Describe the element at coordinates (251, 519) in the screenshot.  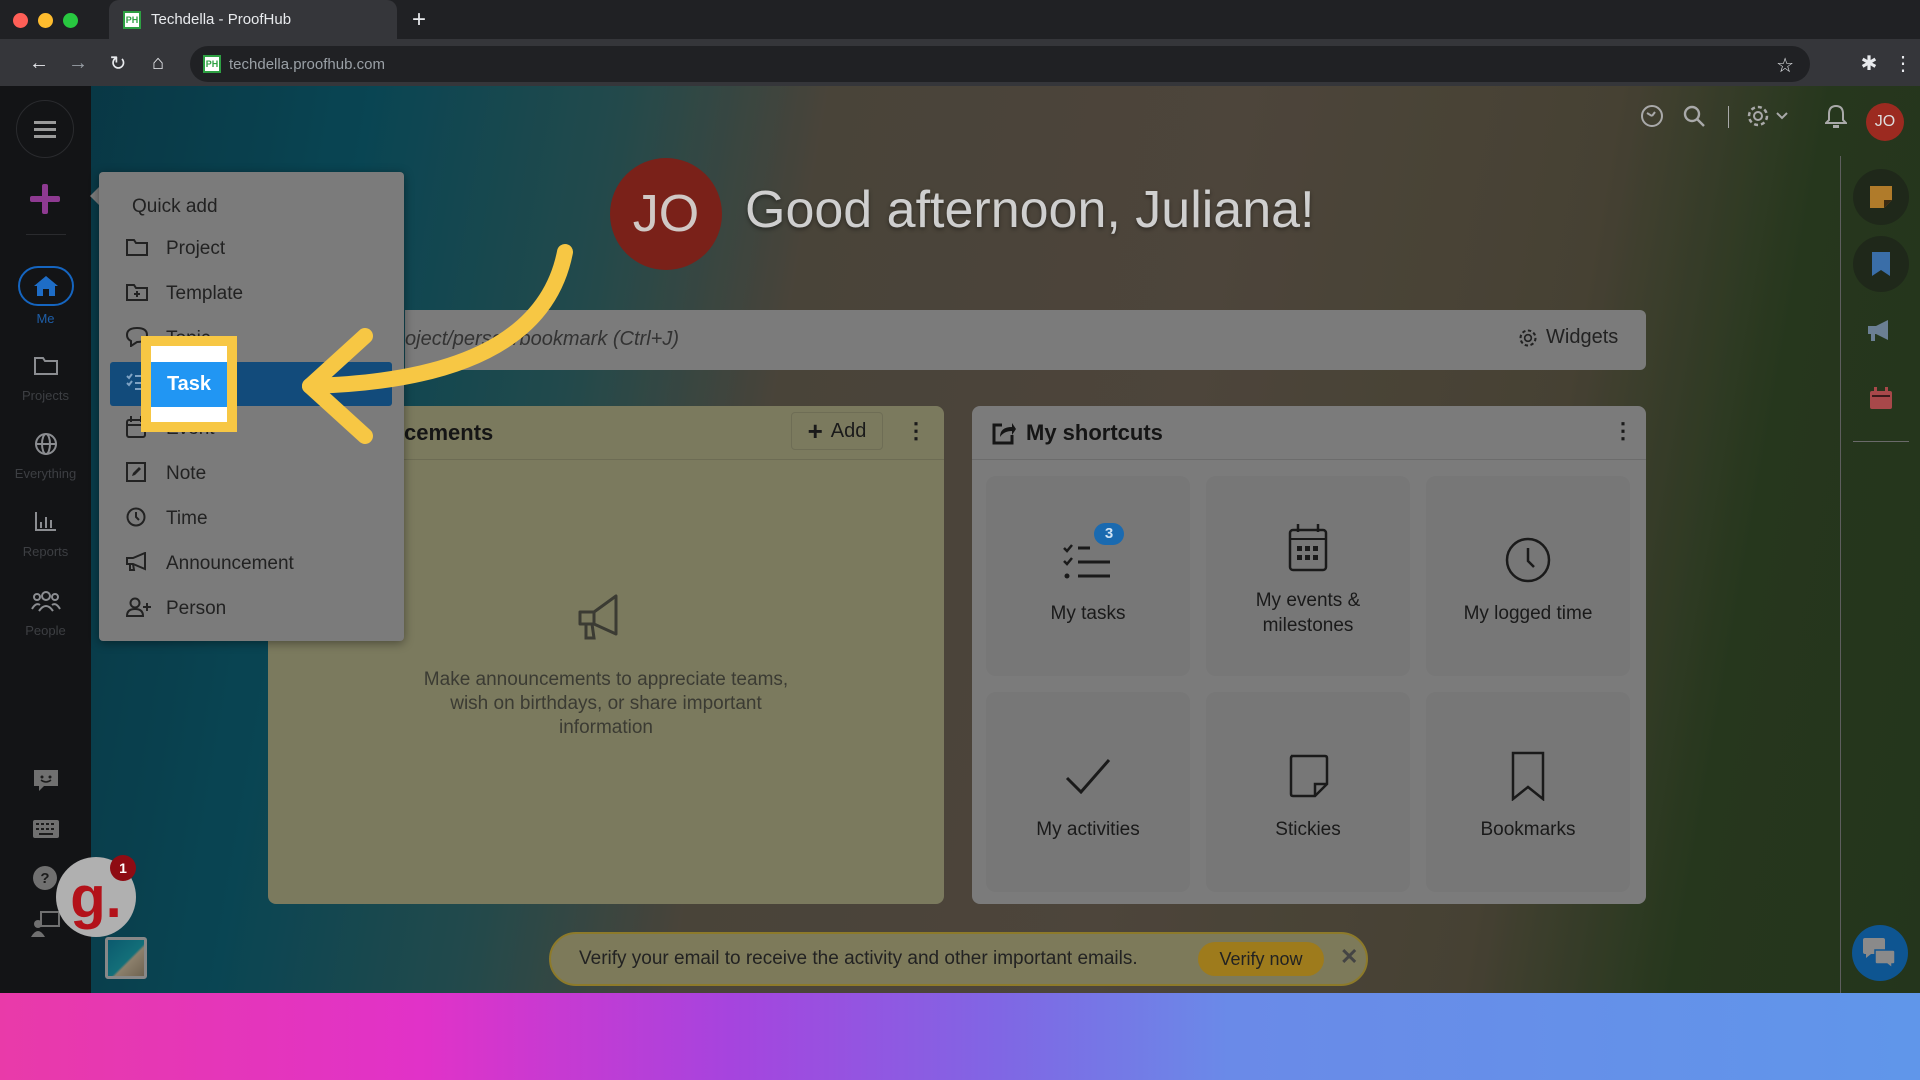
I see `quick-add-time: Time` at that location.